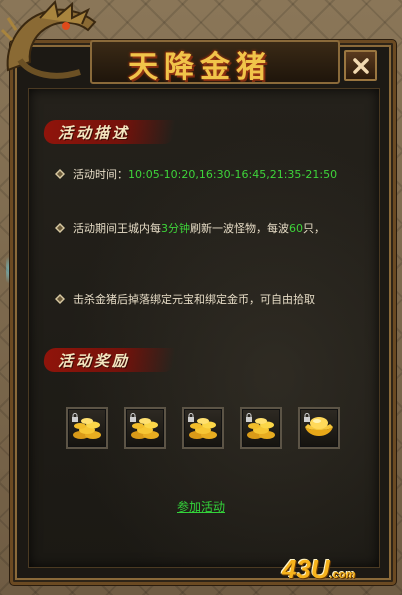 Image resolution: width=402 pixels, height=595 pixels. Describe the element at coordinates (94, 132) in the screenshot. I see `description-heading-label: 活动描述` at that location.